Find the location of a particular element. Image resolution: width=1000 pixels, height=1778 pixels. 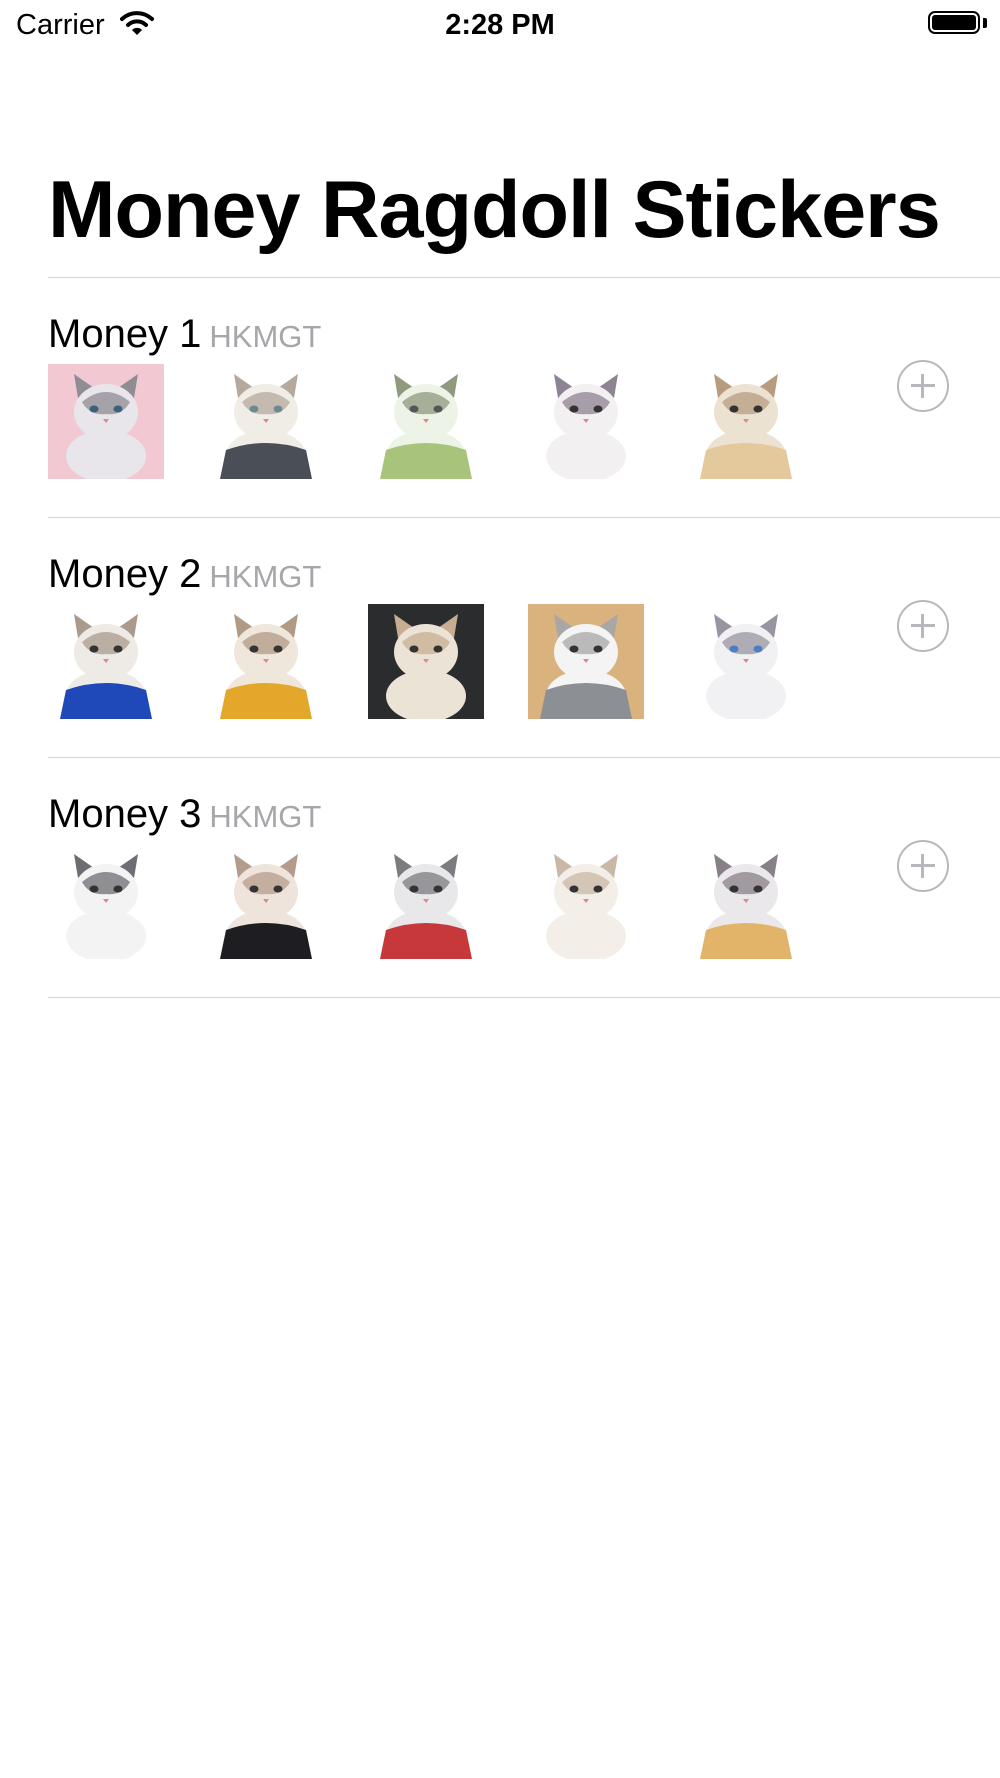

sticker-pack-row: Money 1 HKMGT is located at coordinates (500, 398).